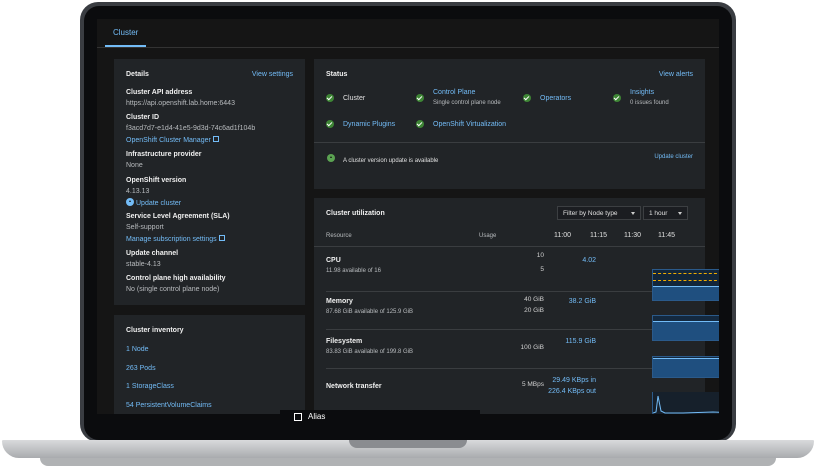  What do you see at coordinates (686, 293) in the screenshot?
I see `cpu-usage-area` at bounding box center [686, 293].